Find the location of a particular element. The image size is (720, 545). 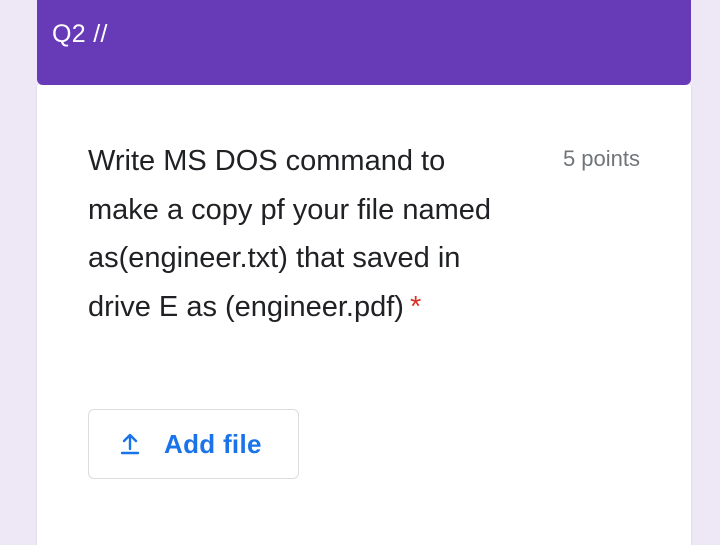

add-file-label: Add file is located at coordinates (213, 443).